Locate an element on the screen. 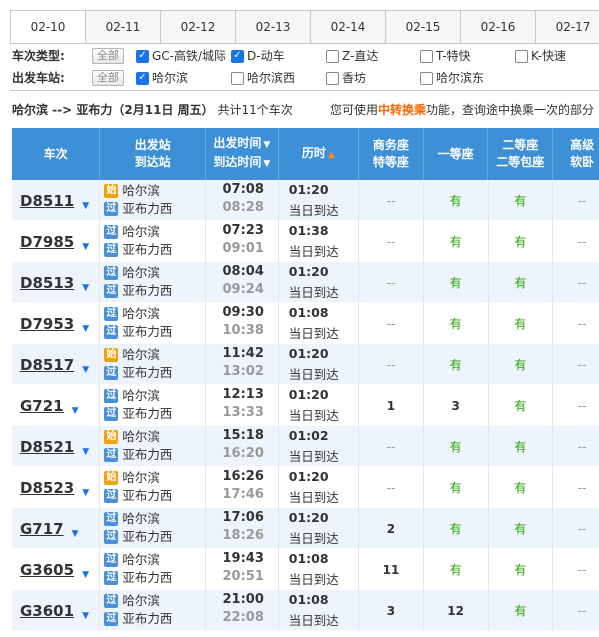  checkbox-icon is located at coordinates (237, 56).